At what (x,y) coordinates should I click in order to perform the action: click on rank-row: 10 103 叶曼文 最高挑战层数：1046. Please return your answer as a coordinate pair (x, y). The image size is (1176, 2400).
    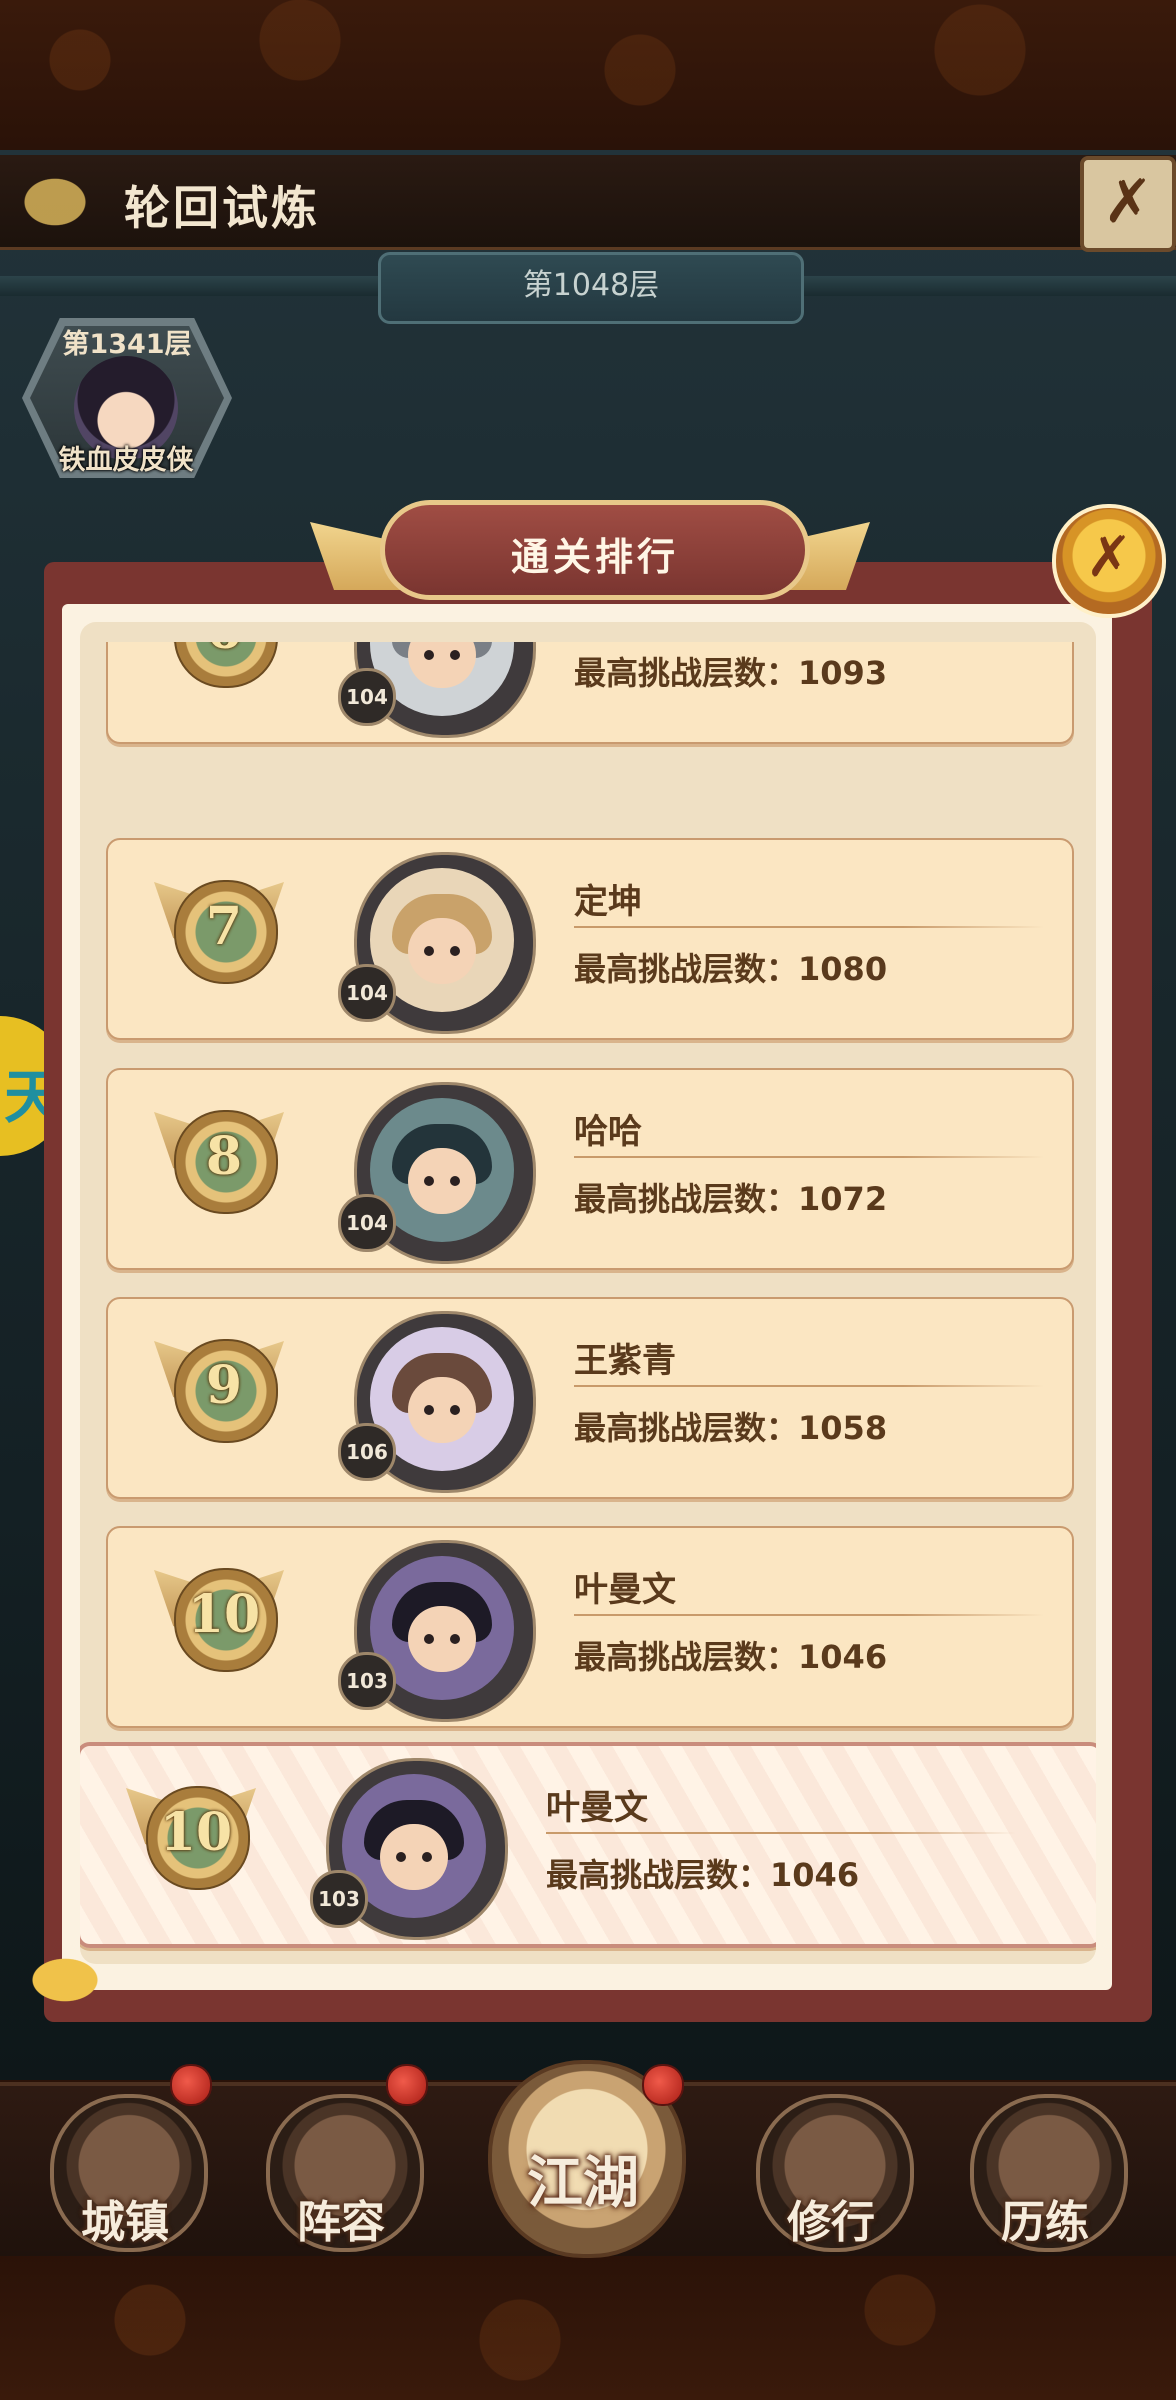
    Looking at the image, I should click on (590, 1627).